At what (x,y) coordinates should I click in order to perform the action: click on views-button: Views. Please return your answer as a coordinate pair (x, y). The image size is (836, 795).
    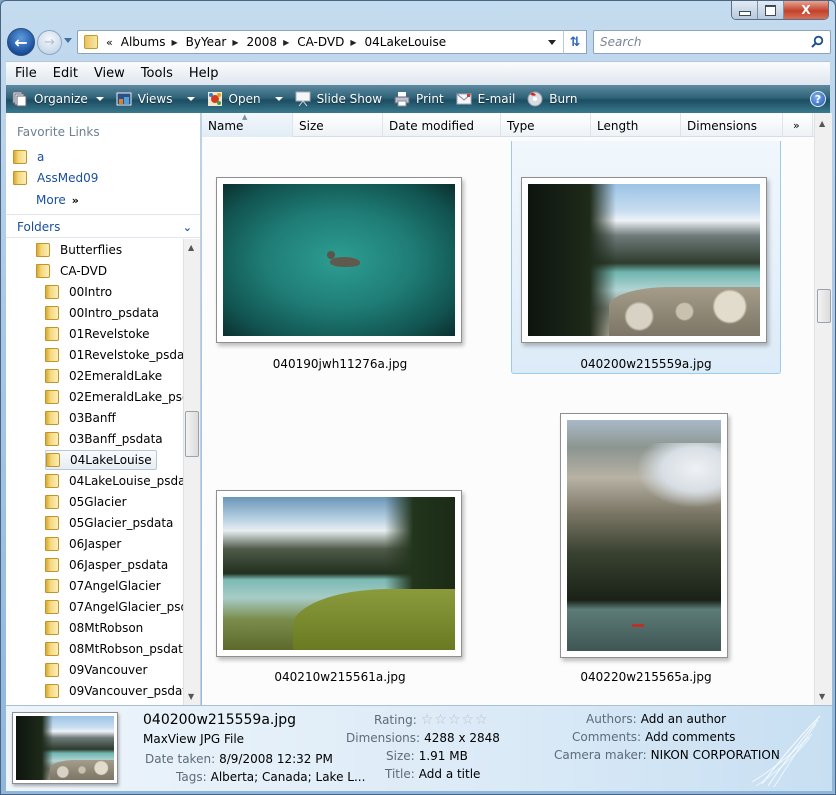
    Looking at the image, I should click on (155, 99).